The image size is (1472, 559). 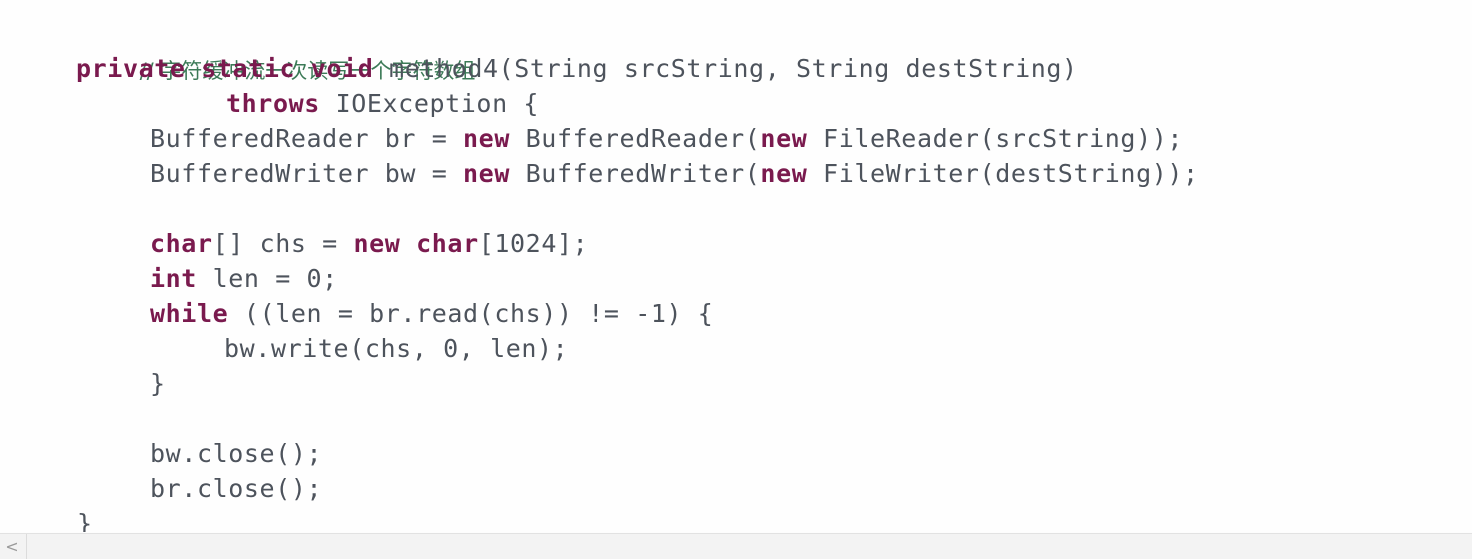 I want to click on scroll-left-arrow-icon: <, so click(x=12, y=546).